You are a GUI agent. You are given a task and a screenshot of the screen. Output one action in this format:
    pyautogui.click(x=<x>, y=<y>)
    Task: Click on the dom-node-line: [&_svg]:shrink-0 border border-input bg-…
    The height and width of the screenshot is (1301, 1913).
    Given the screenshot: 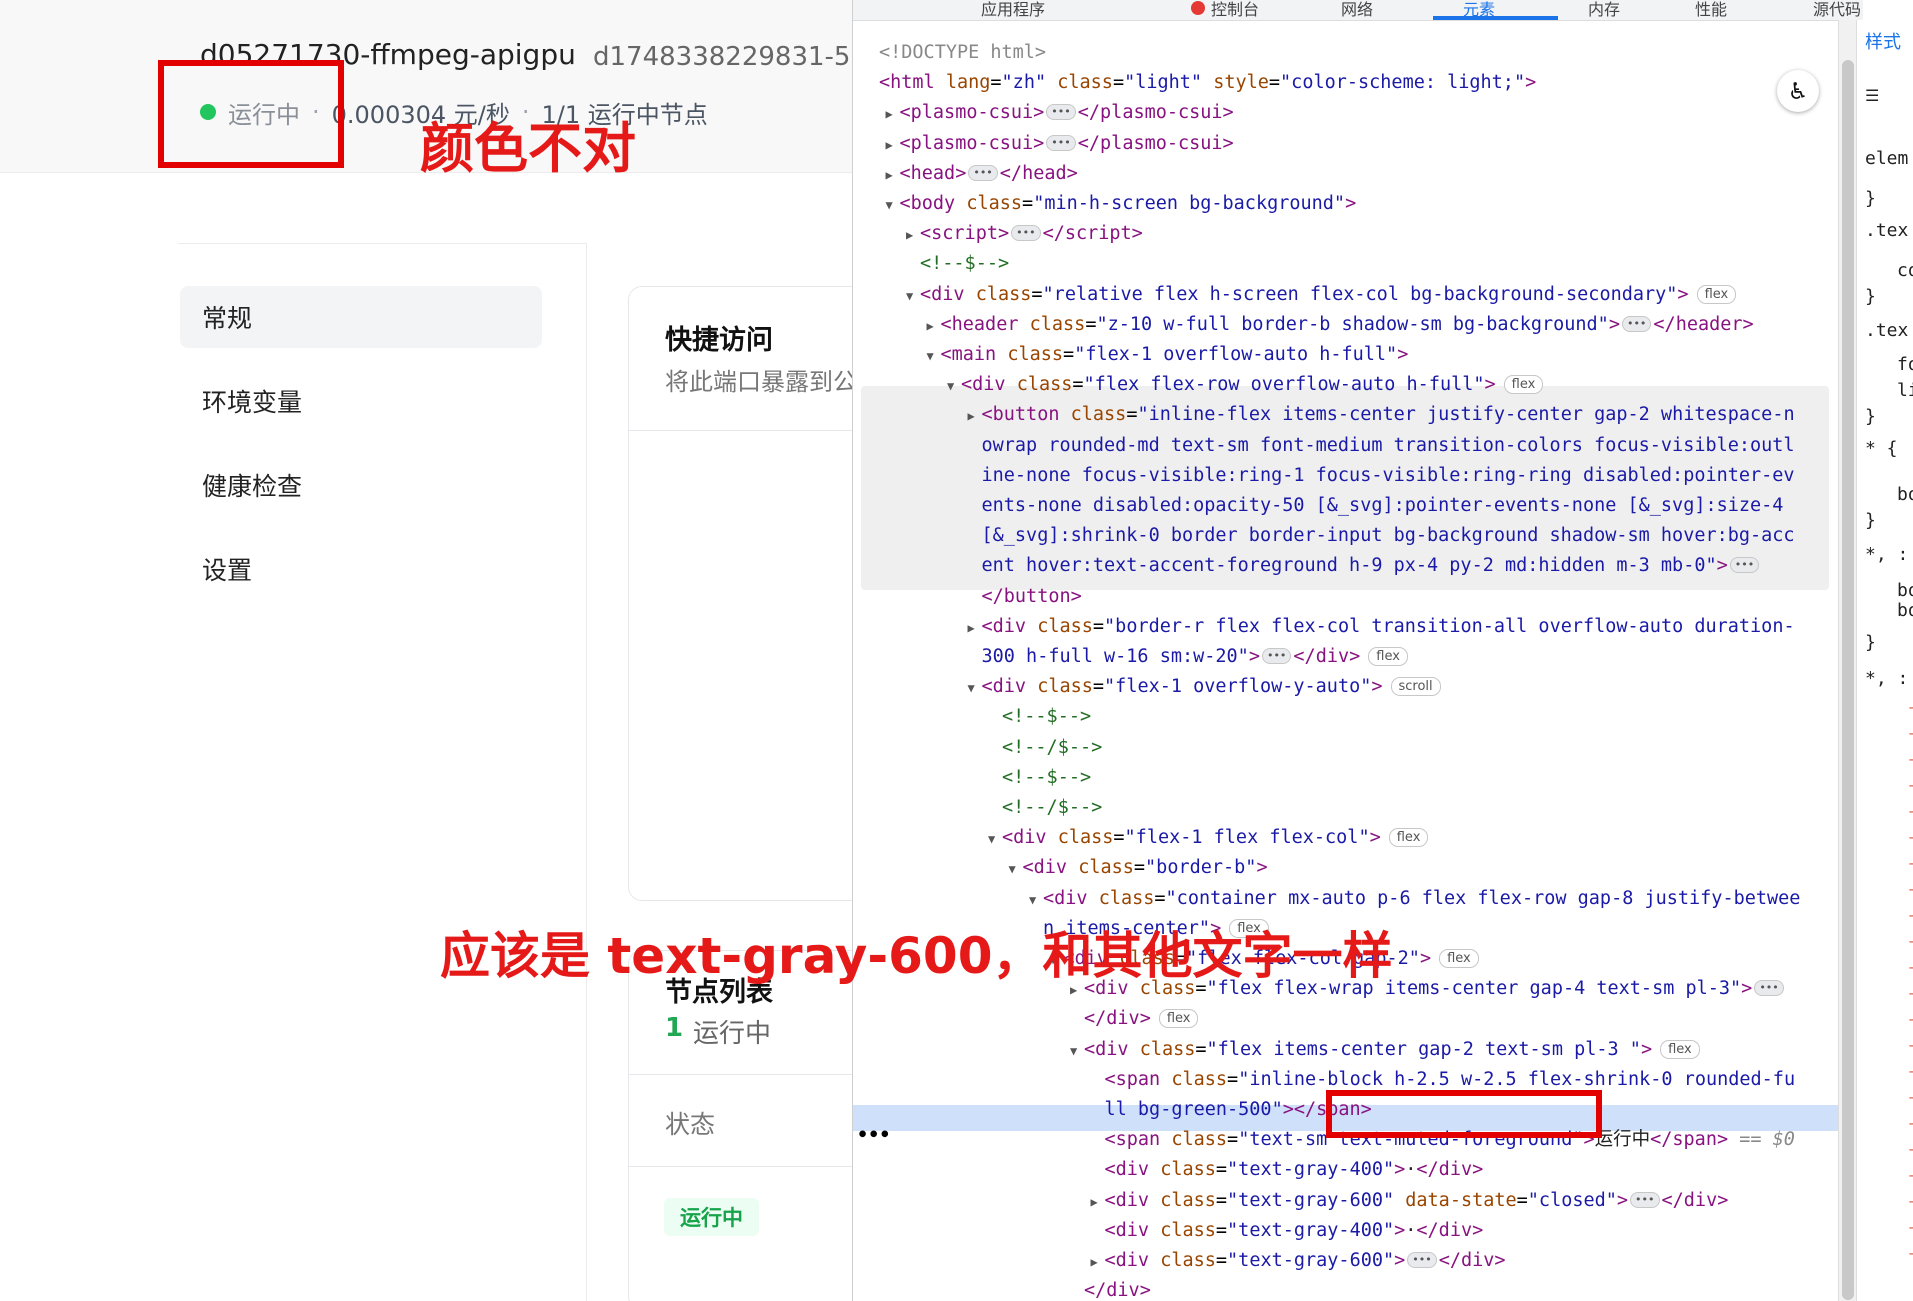 What is the action you would take?
    pyautogui.click(x=1388, y=536)
    